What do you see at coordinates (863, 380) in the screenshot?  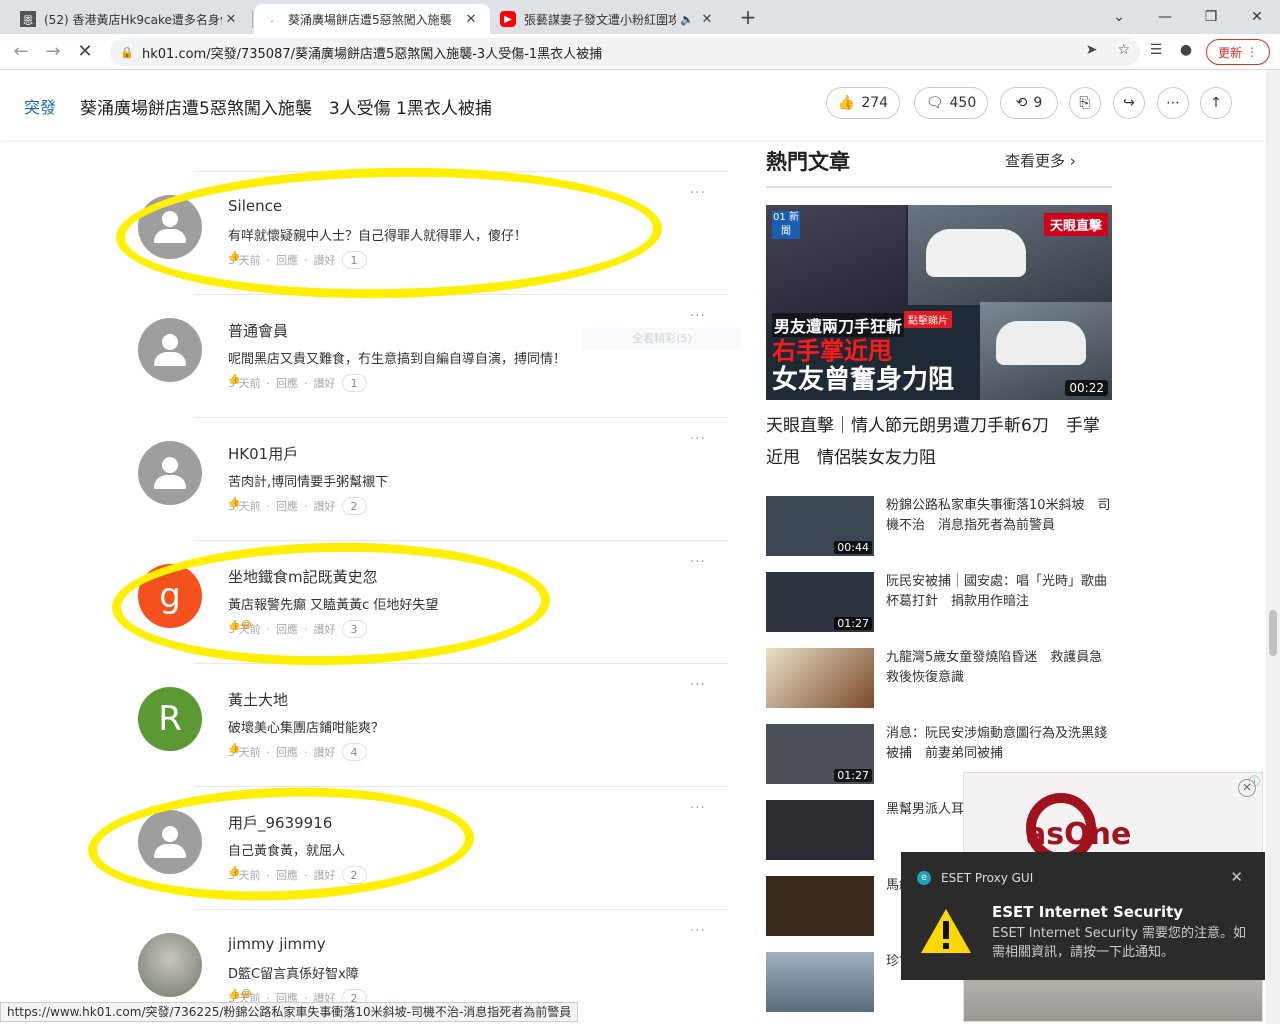 I see `hero-caption: 女友曾奮身力阻` at bounding box center [863, 380].